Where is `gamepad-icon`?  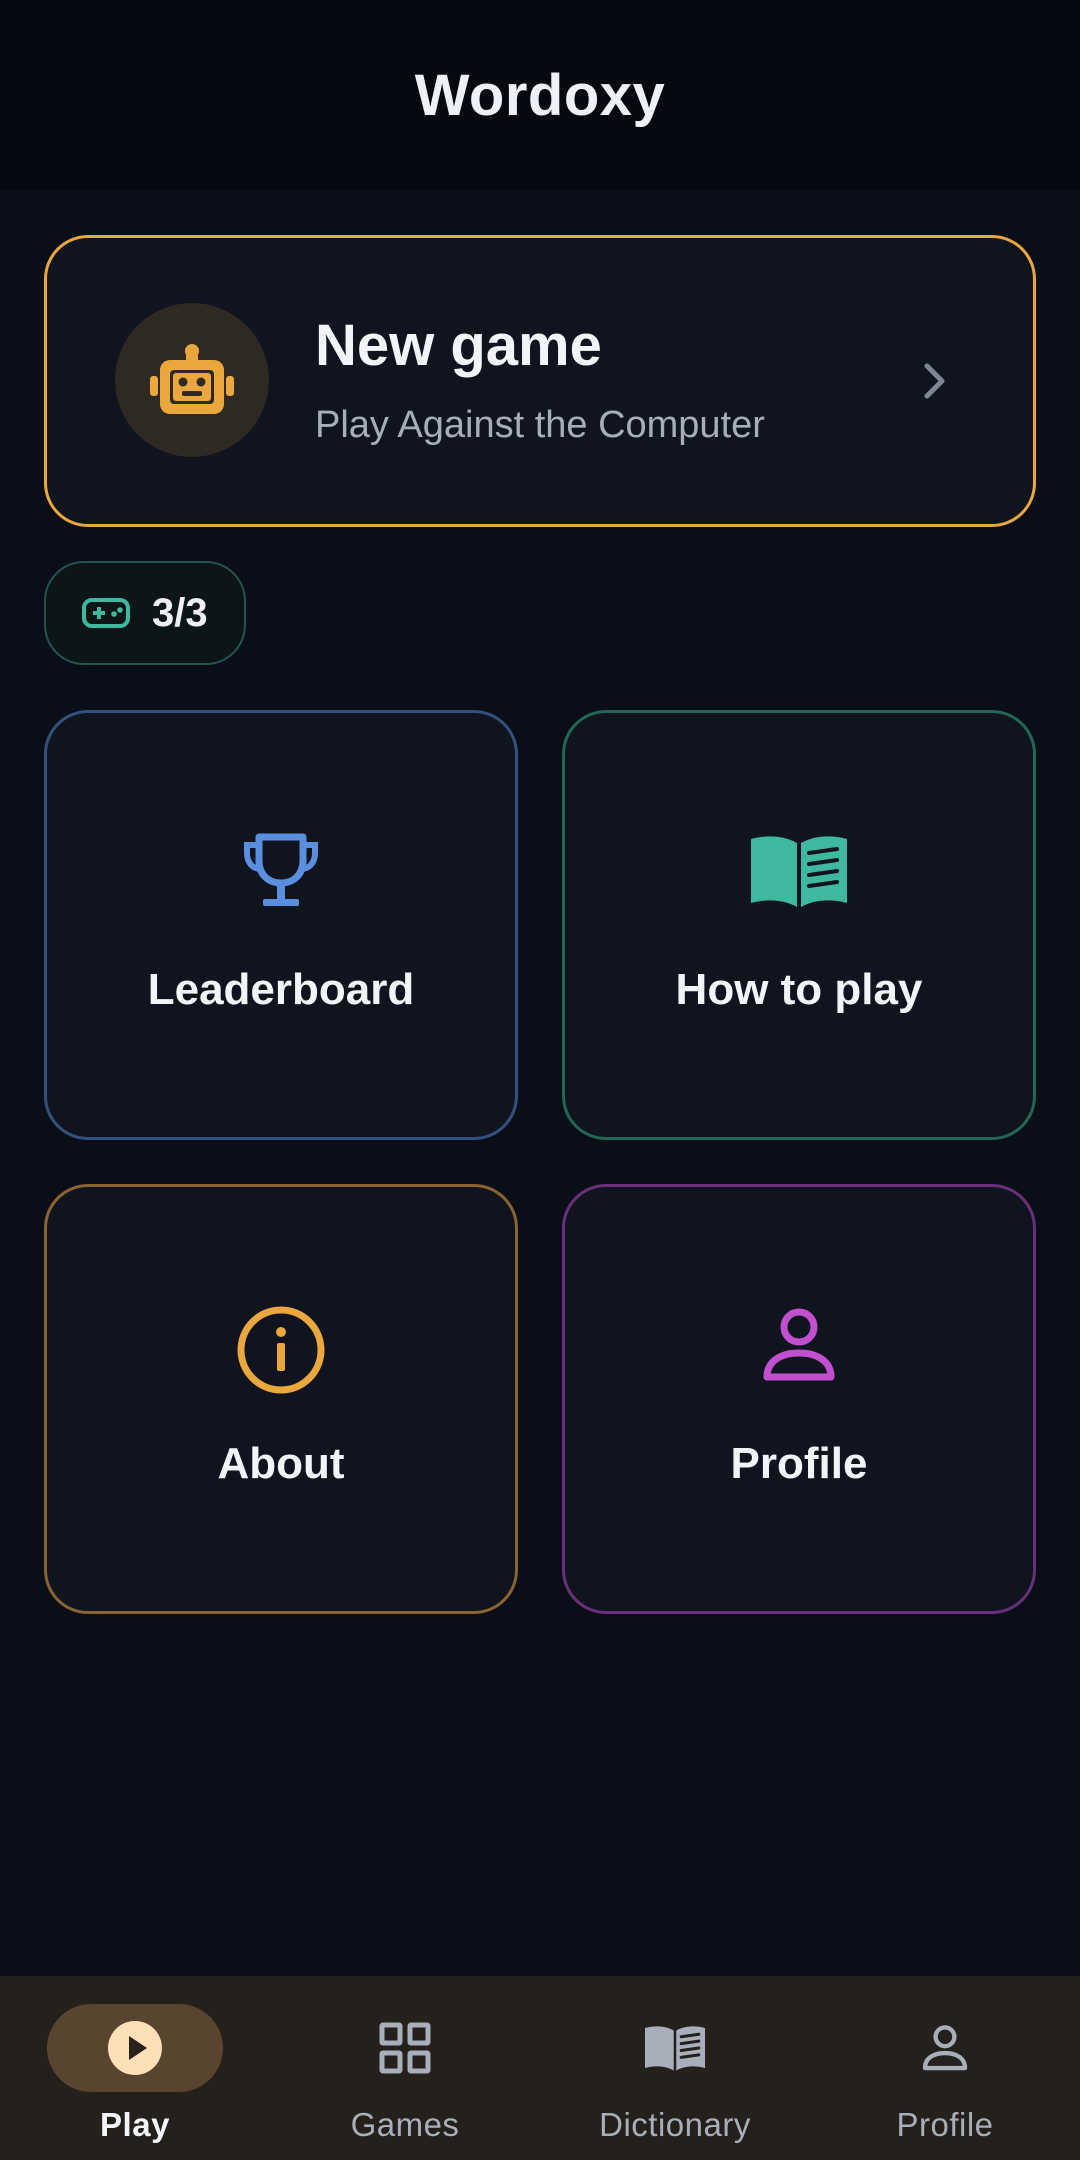
gamepad-icon is located at coordinates (106, 613).